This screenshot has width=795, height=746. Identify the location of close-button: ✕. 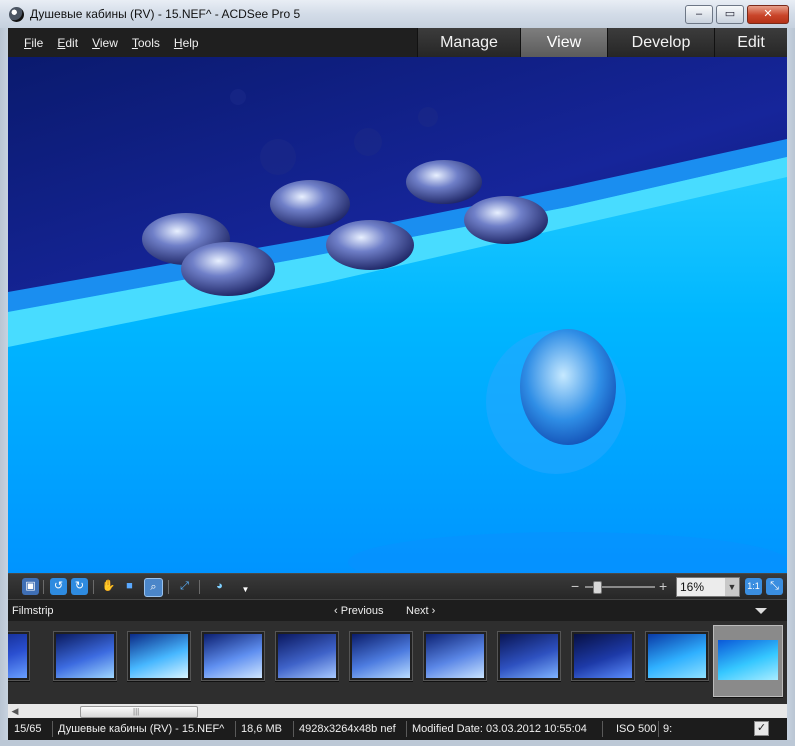
(768, 14).